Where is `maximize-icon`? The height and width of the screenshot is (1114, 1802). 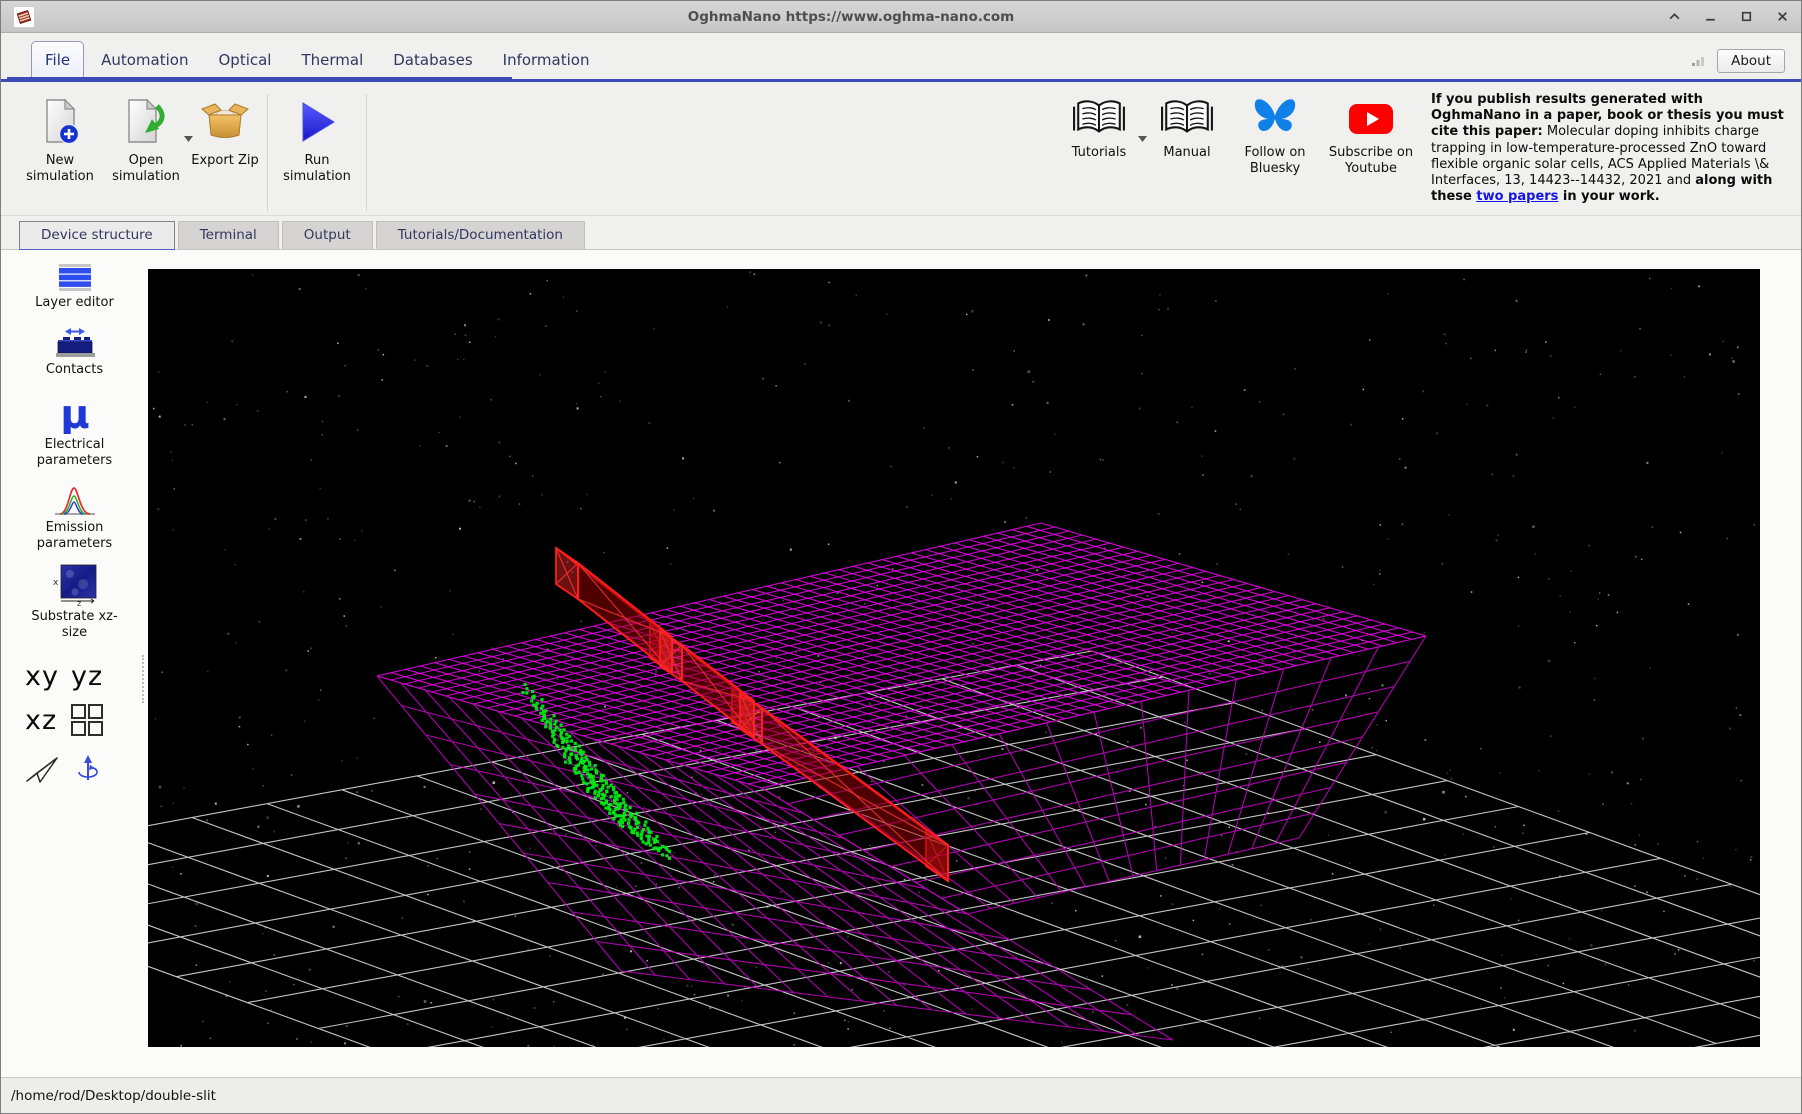
maximize-icon is located at coordinates (1746, 17).